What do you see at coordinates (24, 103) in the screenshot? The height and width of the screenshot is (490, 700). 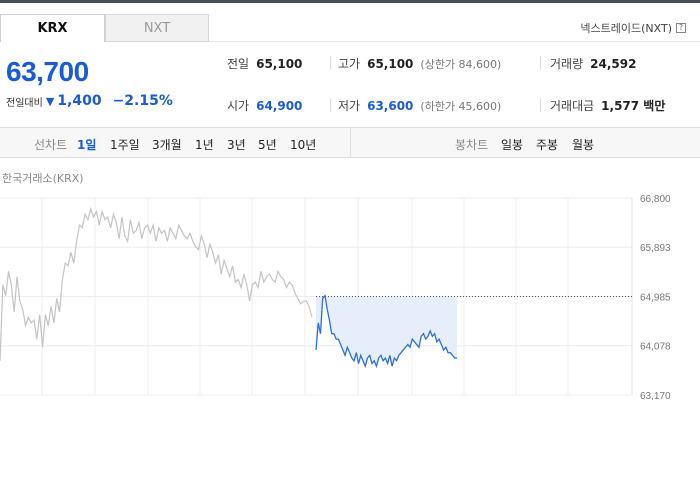 I see `change-label: 전일대비` at bounding box center [24, 103].